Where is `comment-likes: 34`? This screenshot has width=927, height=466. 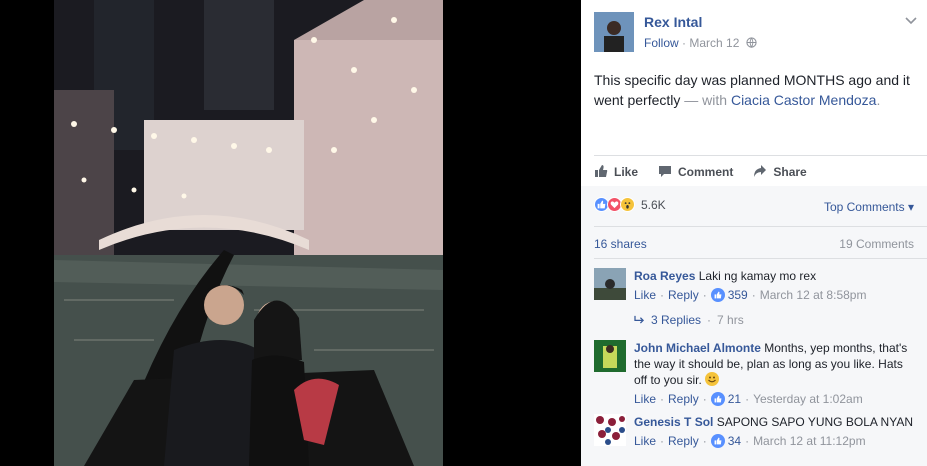 comment-likes: 34 is located at coordinates (726, 441).